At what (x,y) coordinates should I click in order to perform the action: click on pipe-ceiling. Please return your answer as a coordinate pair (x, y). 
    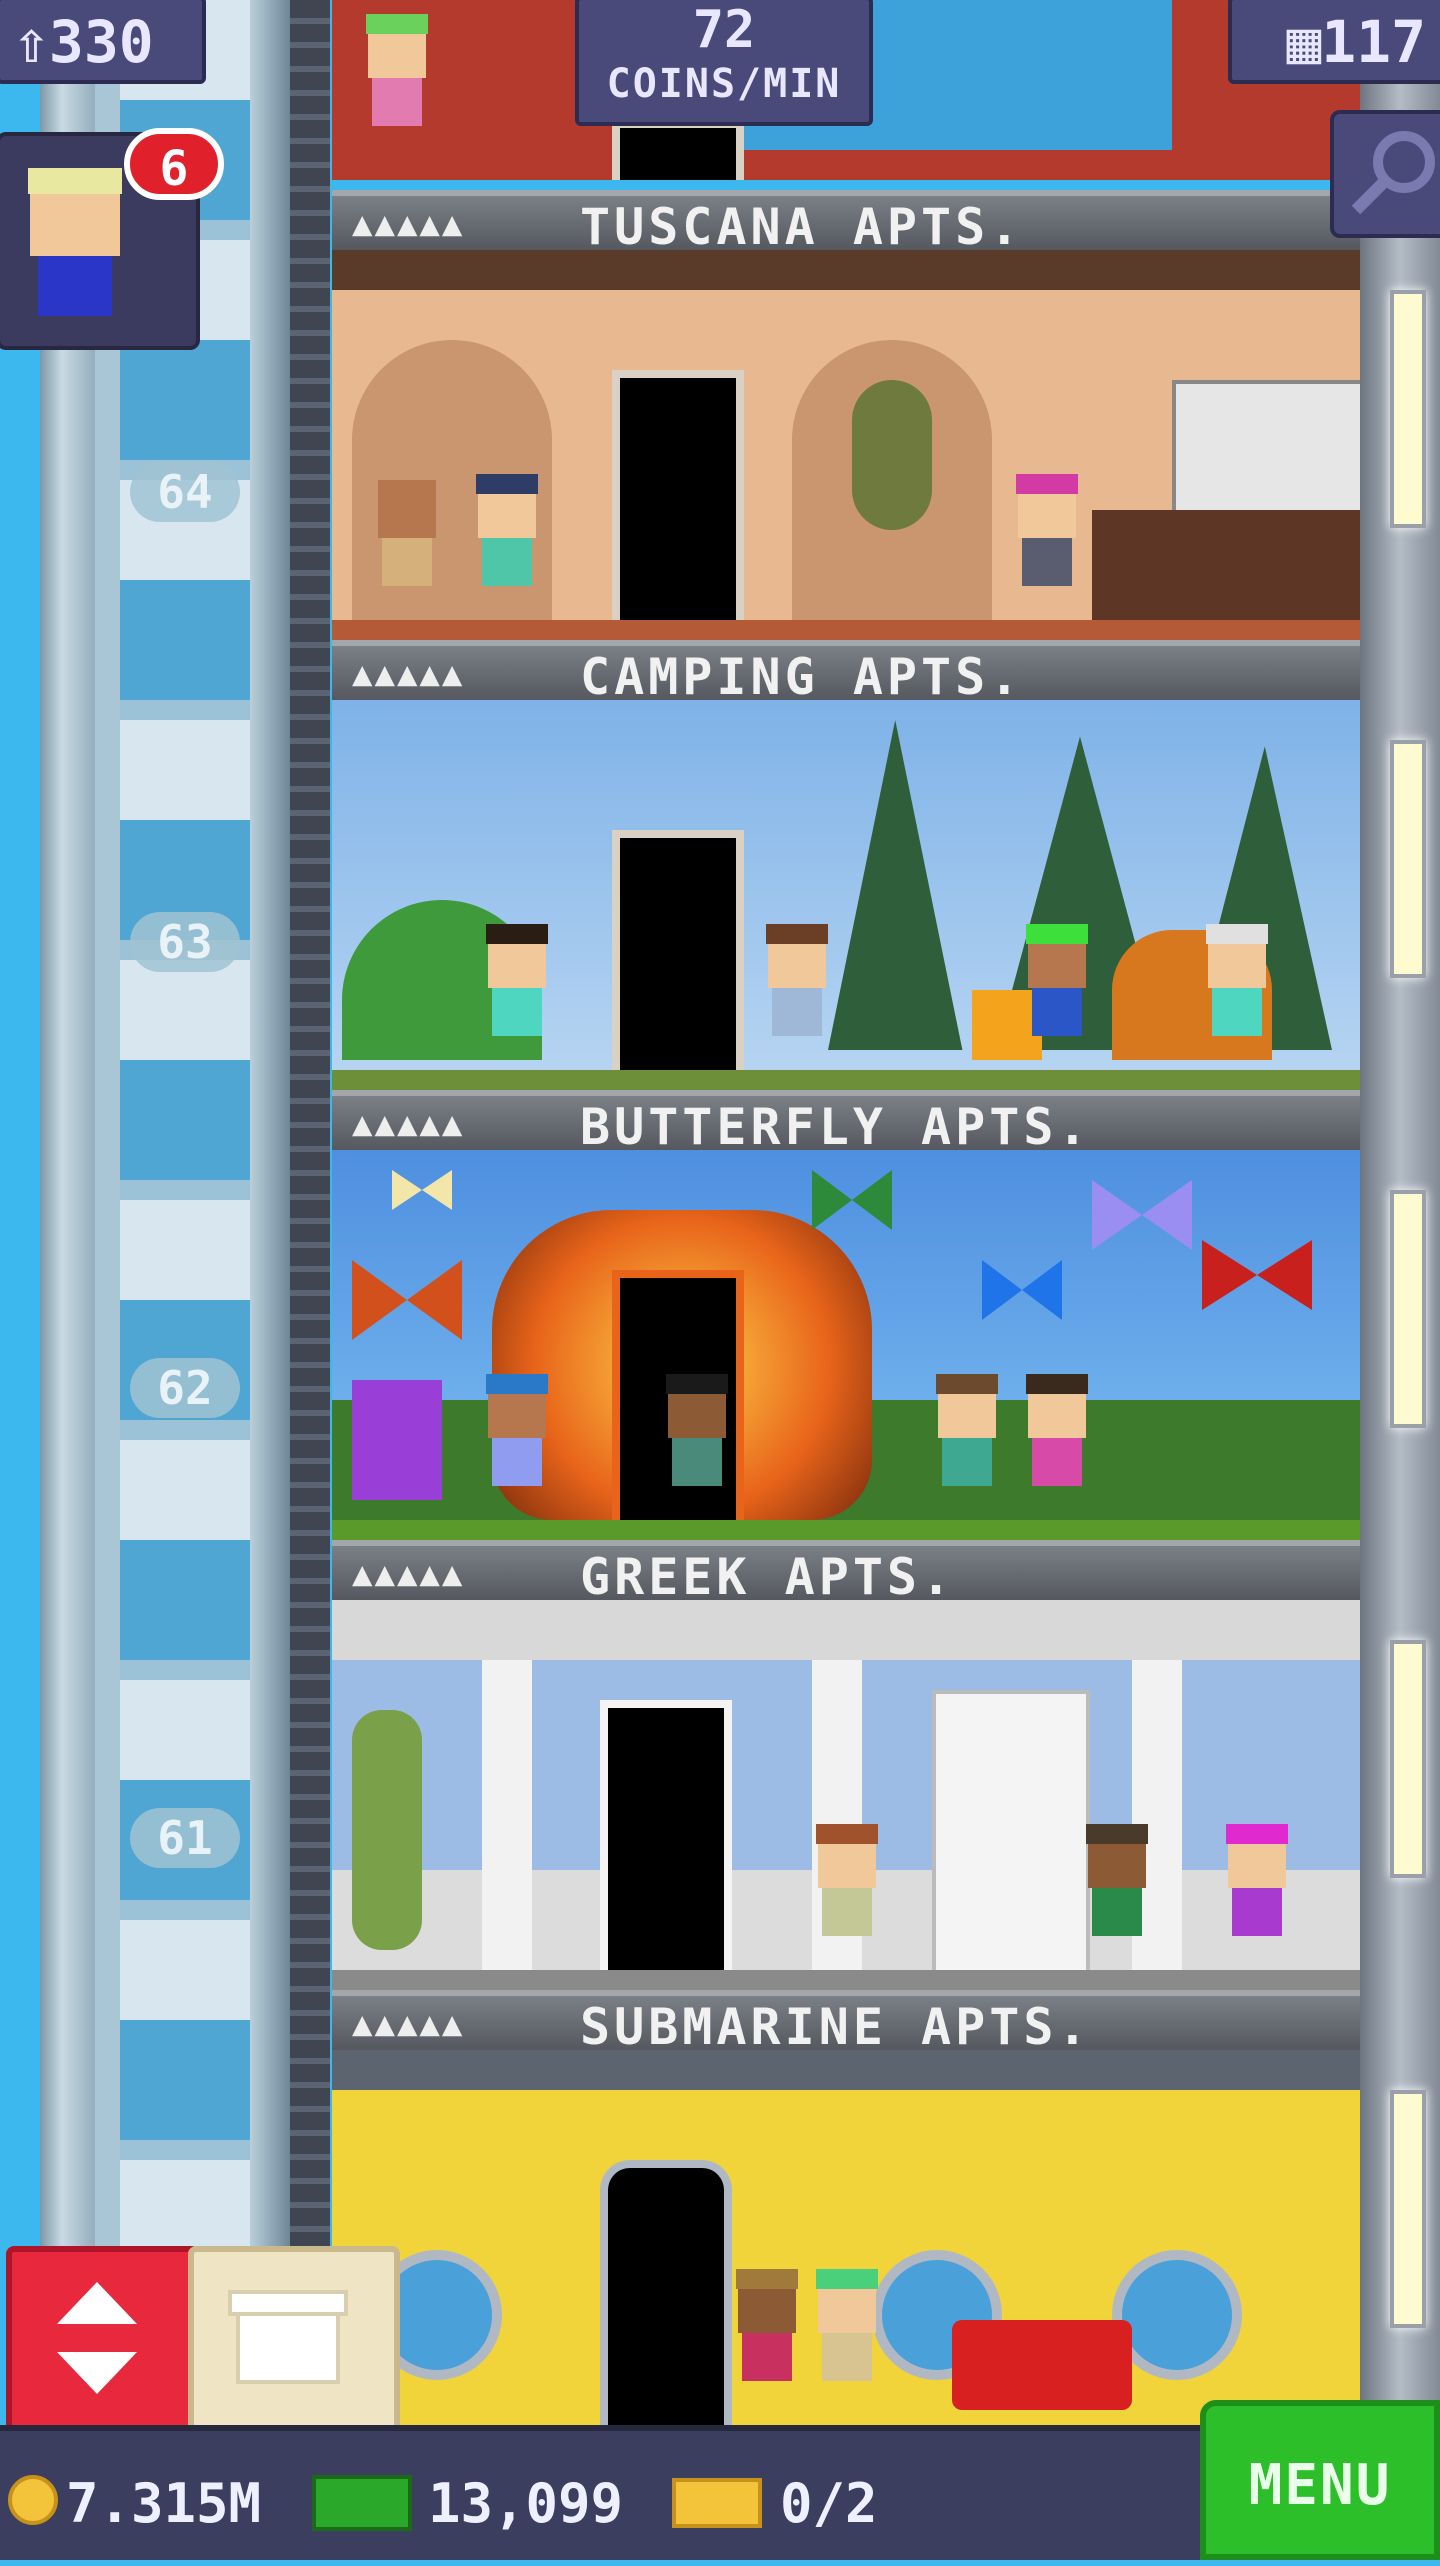
    Looking at the image, I should click on (846, 2070).